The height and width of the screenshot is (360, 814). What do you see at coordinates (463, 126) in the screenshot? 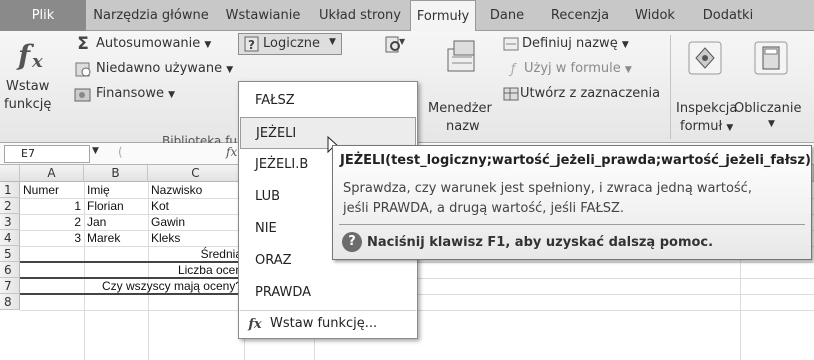
I see `name-manager-label-2: nazw` at bounding box center [463, 126].